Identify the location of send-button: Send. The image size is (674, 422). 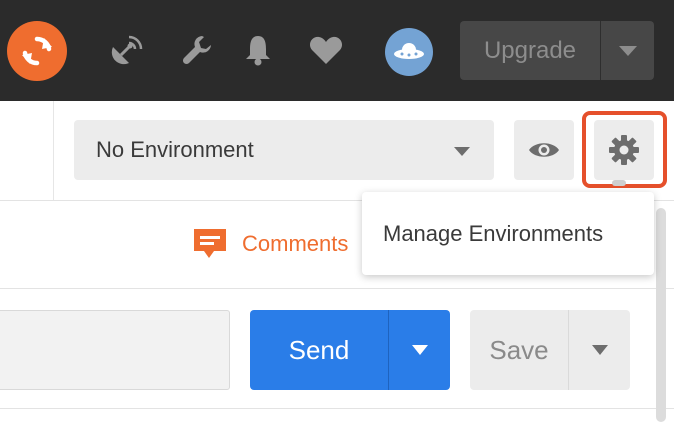
(350, 350).